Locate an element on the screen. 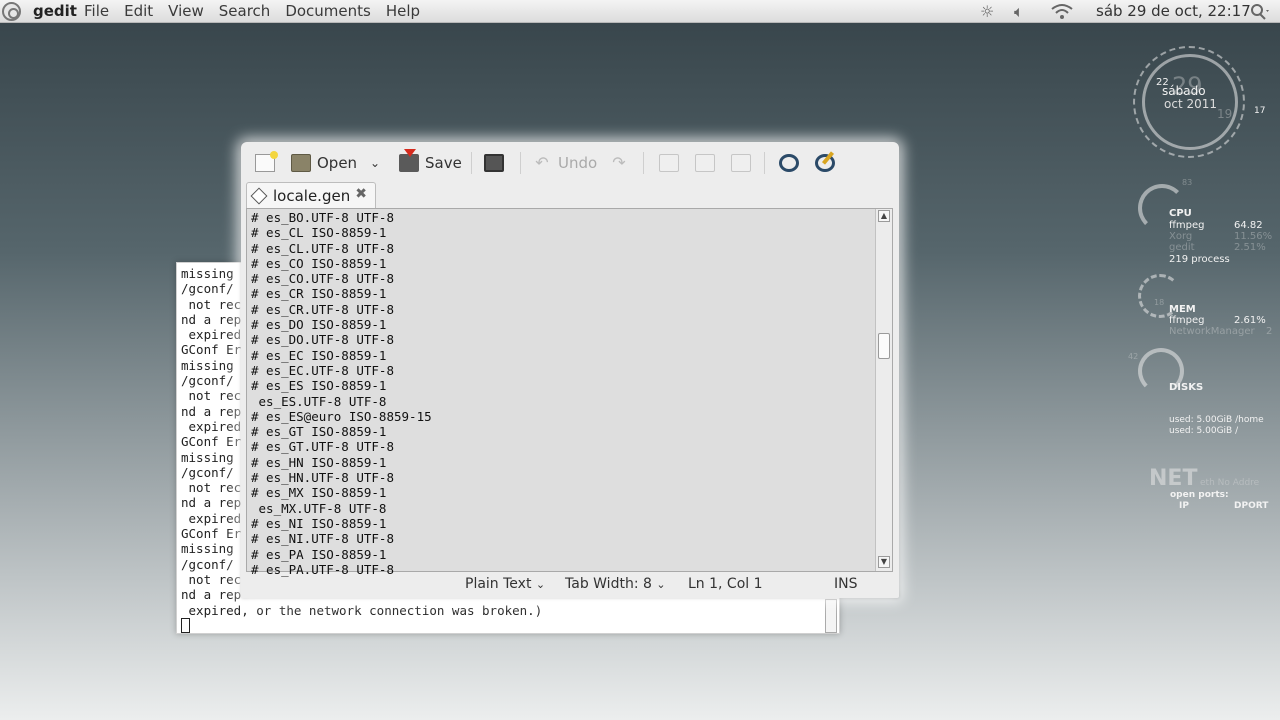  scissors-icon is located at coordinates (669, 163).